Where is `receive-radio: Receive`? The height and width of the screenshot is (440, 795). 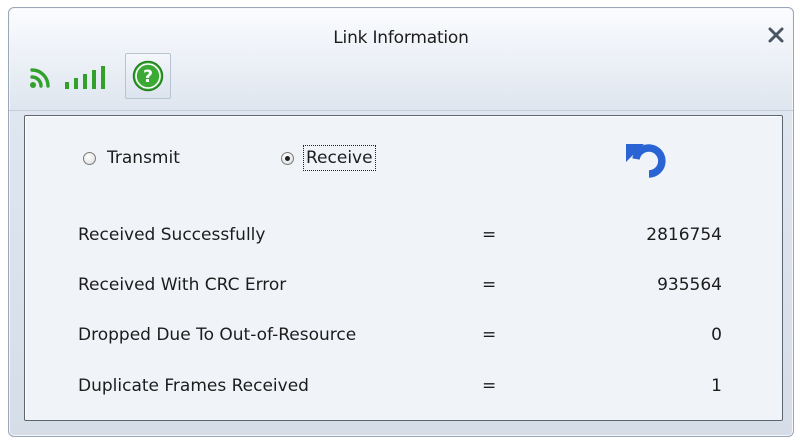
receive-radio: Receive is located at coordinates (328, 158).